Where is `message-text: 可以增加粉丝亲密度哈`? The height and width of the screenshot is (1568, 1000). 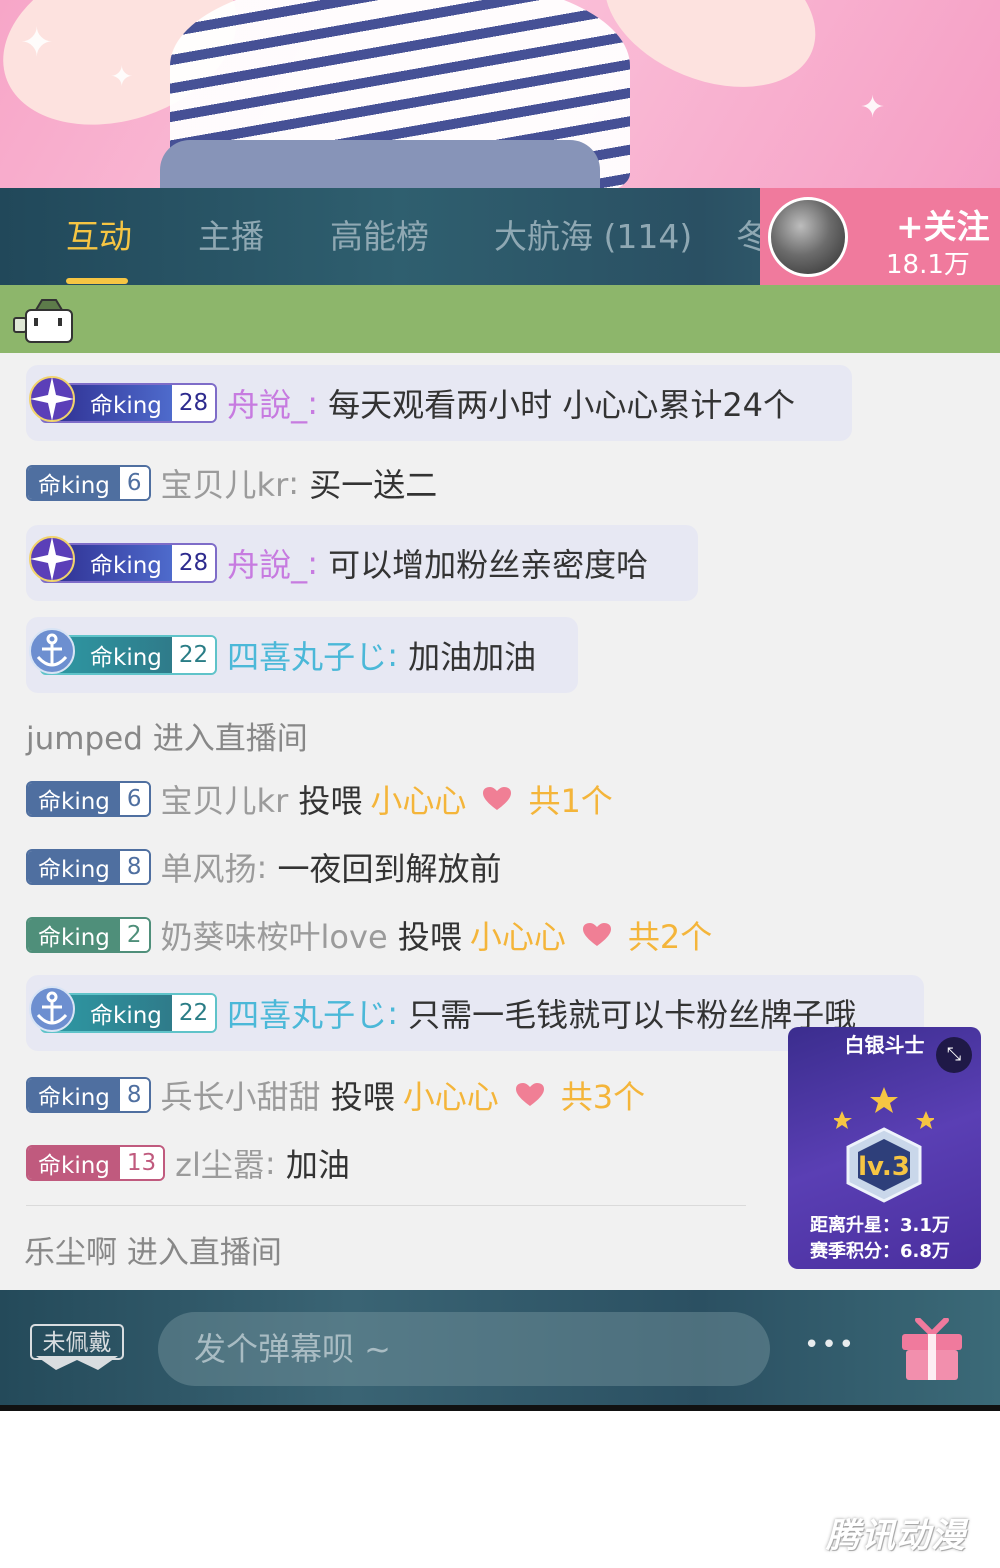
message-text: 可以增加粉丝亲密度哈 is located at coordinates (488, 565).